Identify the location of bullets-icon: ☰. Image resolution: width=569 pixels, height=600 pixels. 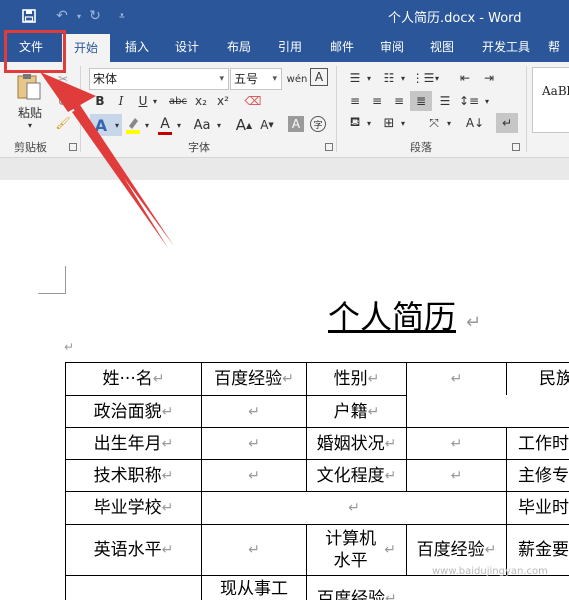
(355, 78).